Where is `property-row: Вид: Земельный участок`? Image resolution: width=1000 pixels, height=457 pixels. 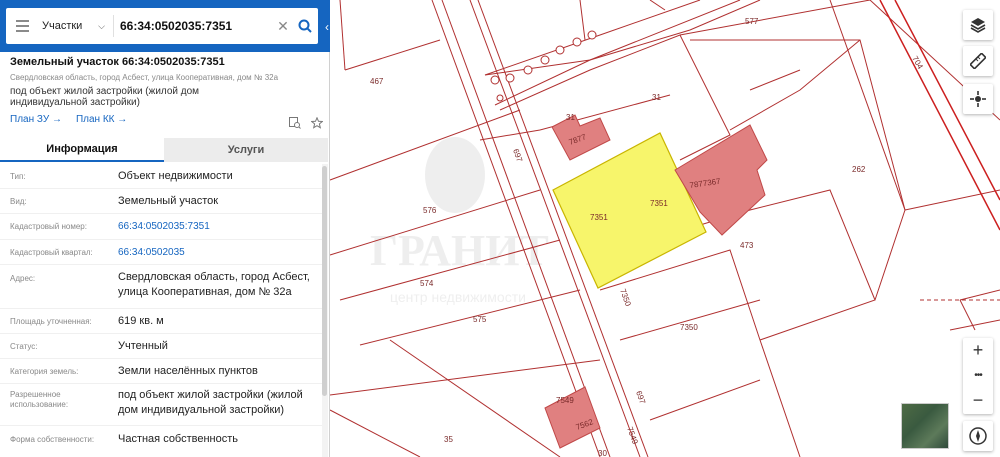 property-row: Вид: Земельный участок is located at coordinates (161, 201).